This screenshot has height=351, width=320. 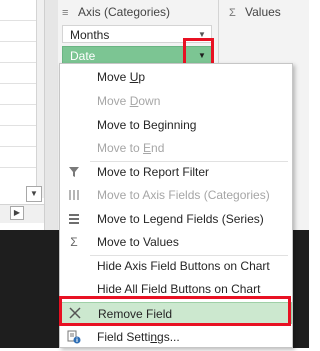 I want to click on axis-area-header: ≡ Axis (Categories), so click(x=116, y=12).